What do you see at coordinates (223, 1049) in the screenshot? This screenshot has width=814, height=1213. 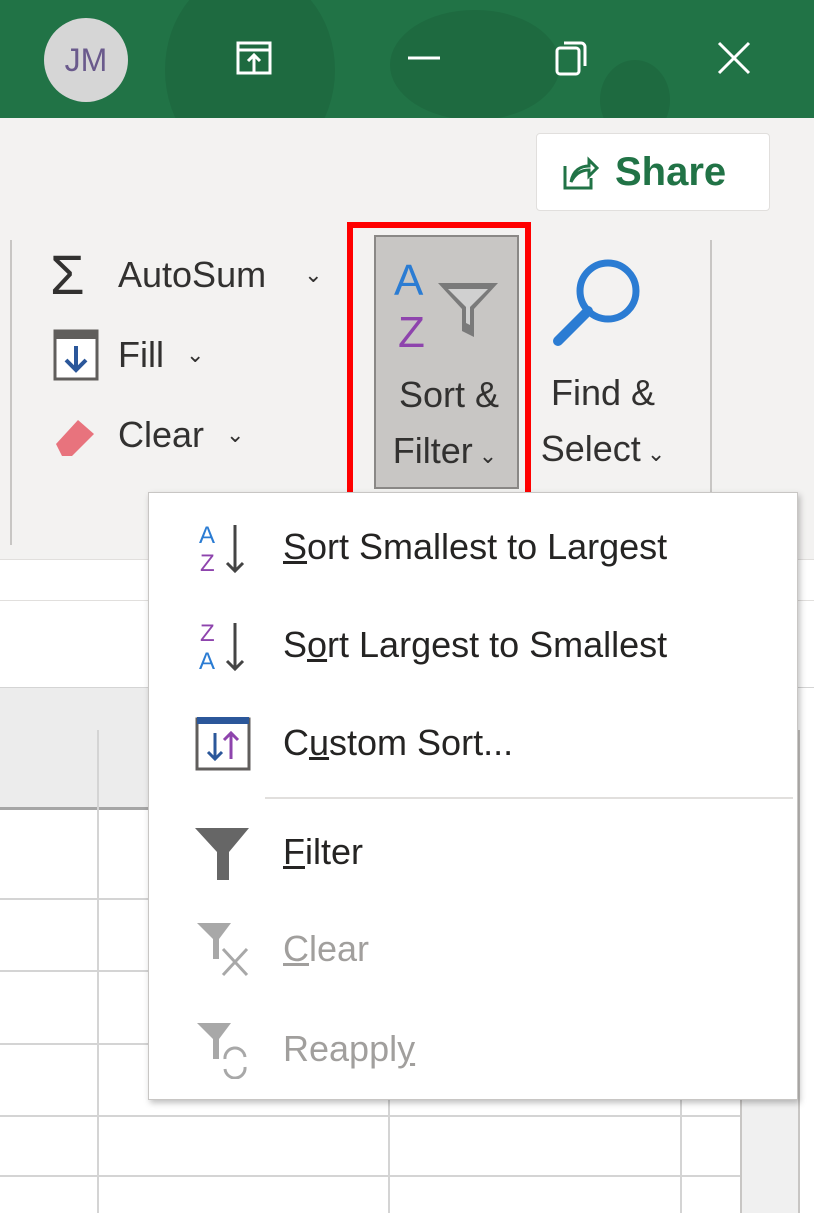 I see `reapply-filter-icon` at bounding box center [223, 1049].